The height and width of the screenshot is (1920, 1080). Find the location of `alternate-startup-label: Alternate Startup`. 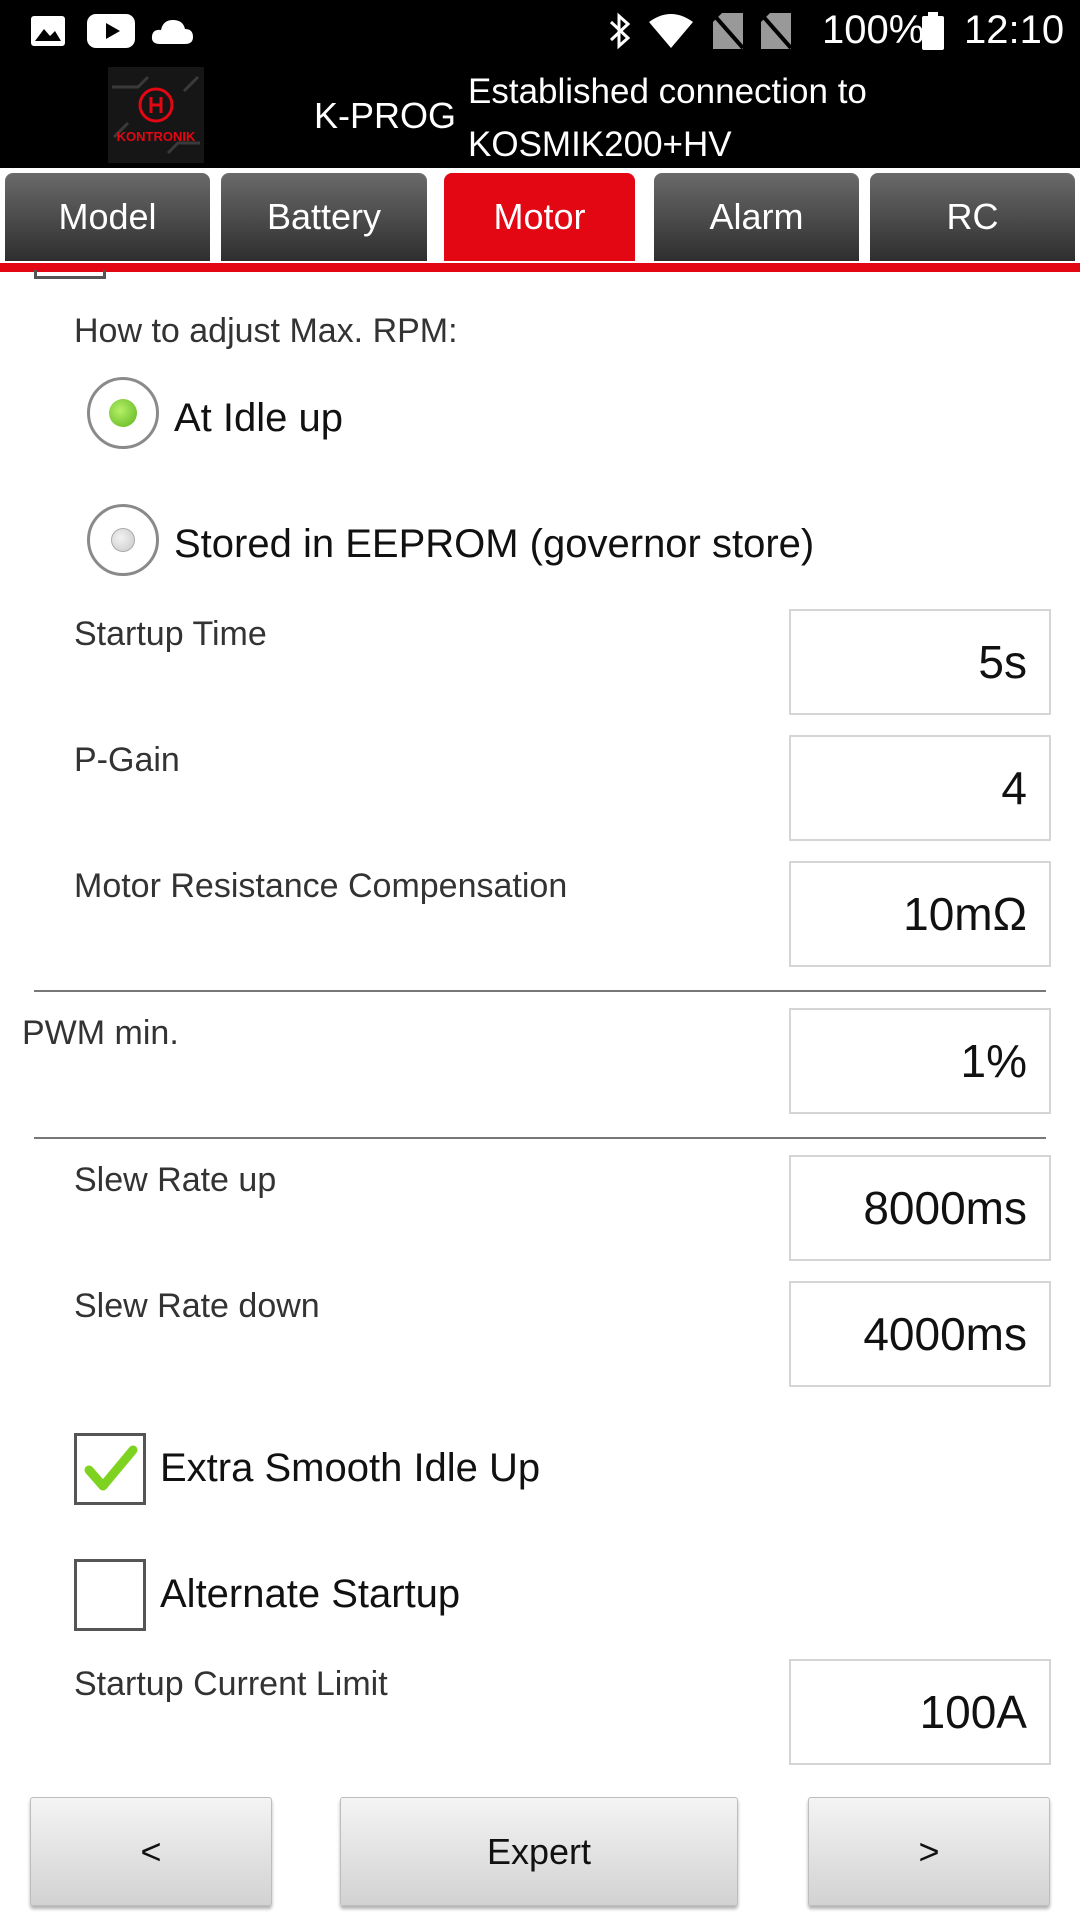

alternate-startup-label: Alternate Startup is located at coordinates (310, 1594).